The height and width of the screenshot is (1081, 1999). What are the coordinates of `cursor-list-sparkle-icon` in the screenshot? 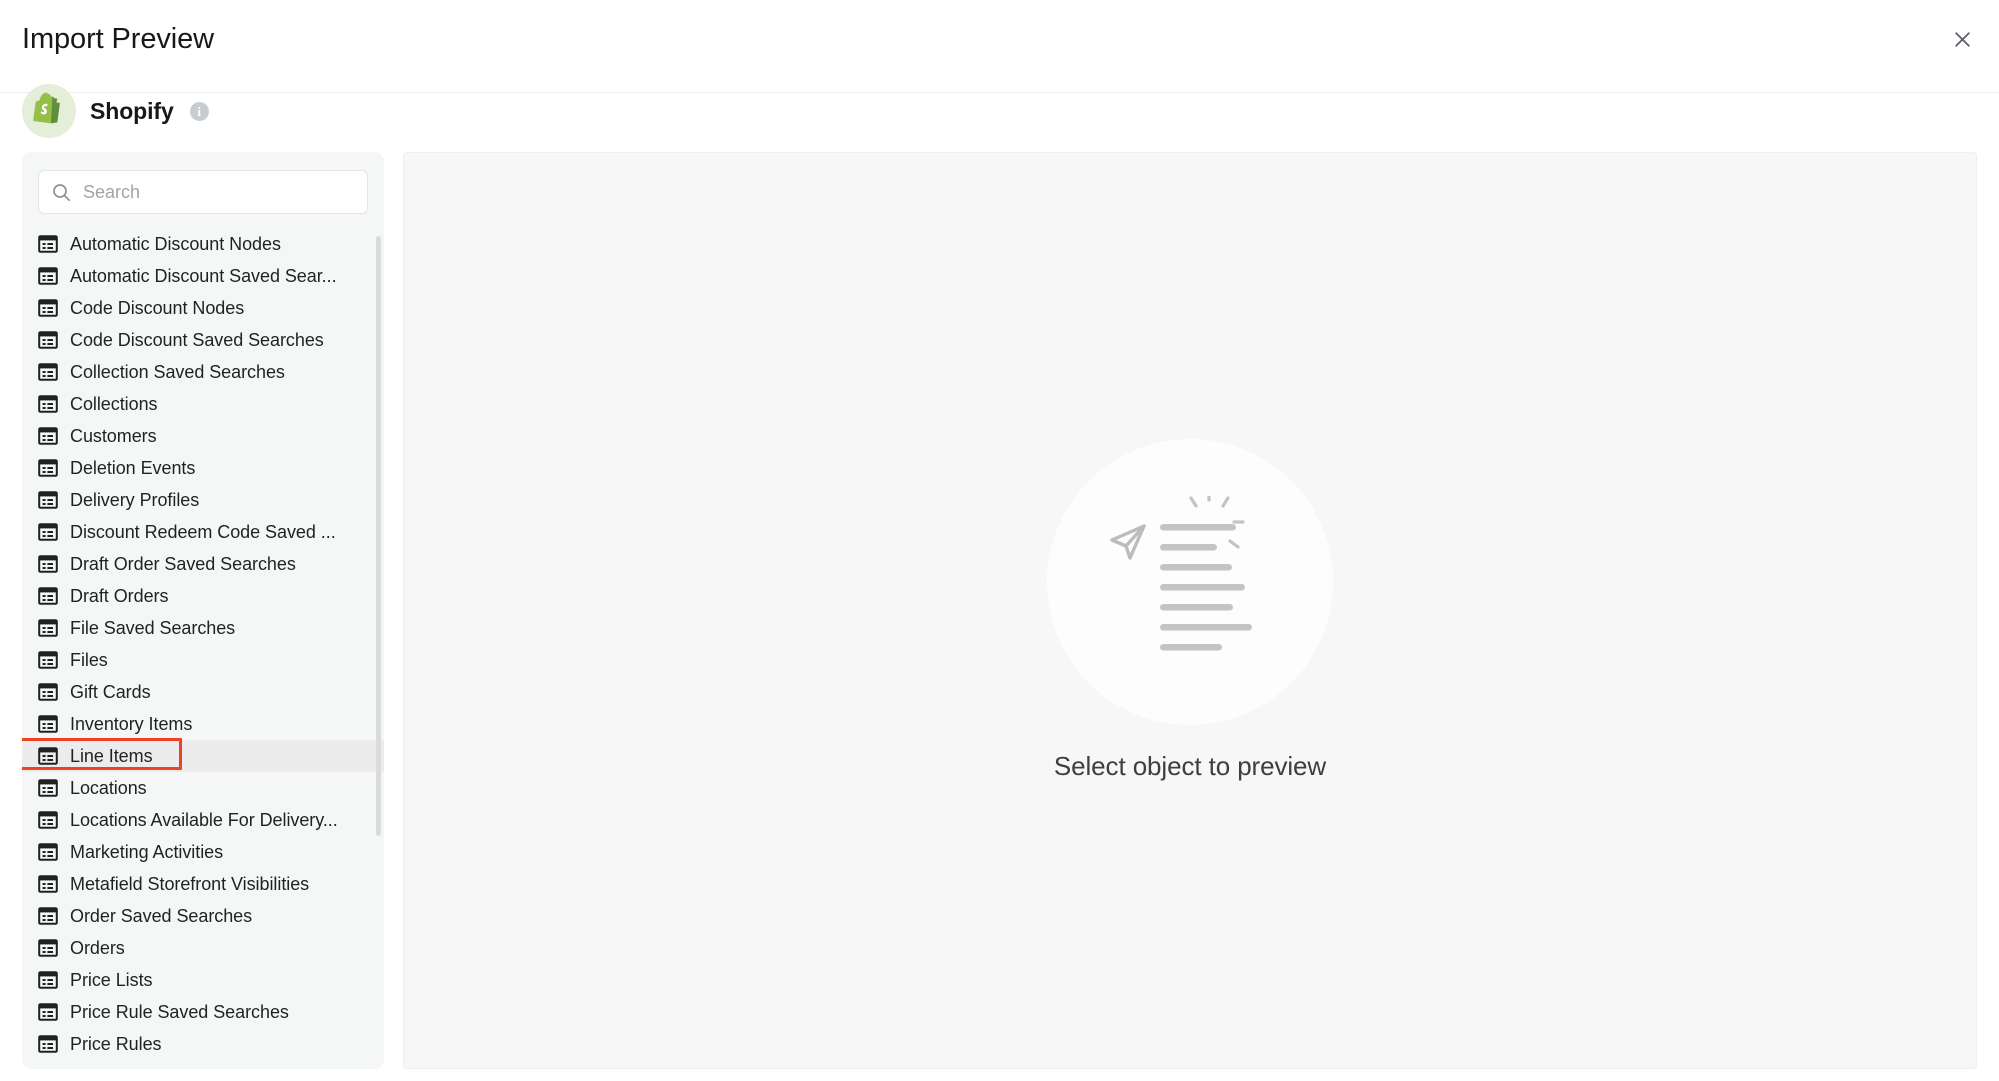 It's located at (1190, 582).